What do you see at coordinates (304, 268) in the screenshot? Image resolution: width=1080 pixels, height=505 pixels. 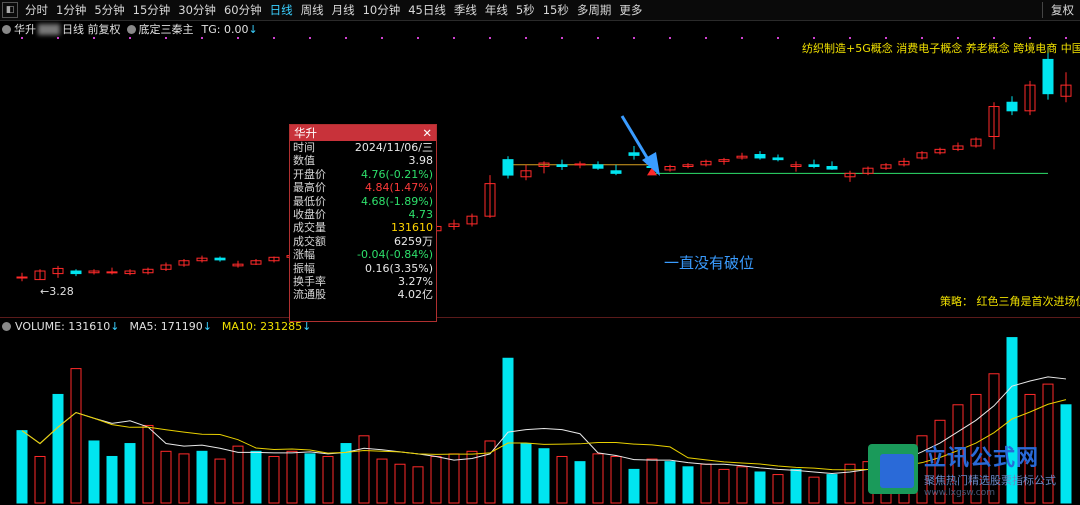 I see `popup-row-label: 振幅` at bounding box center [304, 268].